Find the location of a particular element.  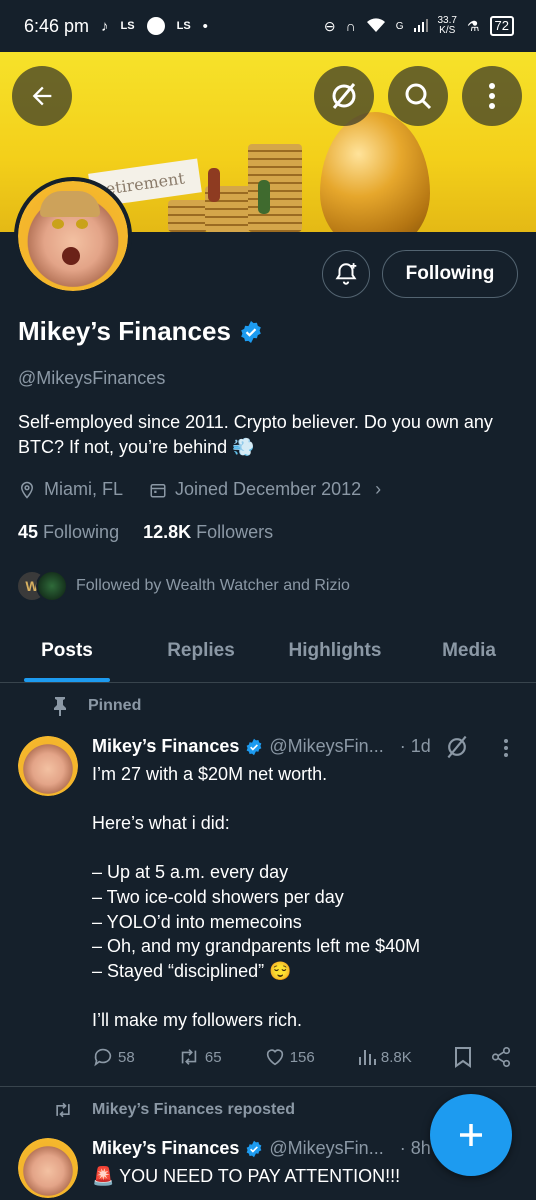

avatar-image is located at coordinates (73, 236).